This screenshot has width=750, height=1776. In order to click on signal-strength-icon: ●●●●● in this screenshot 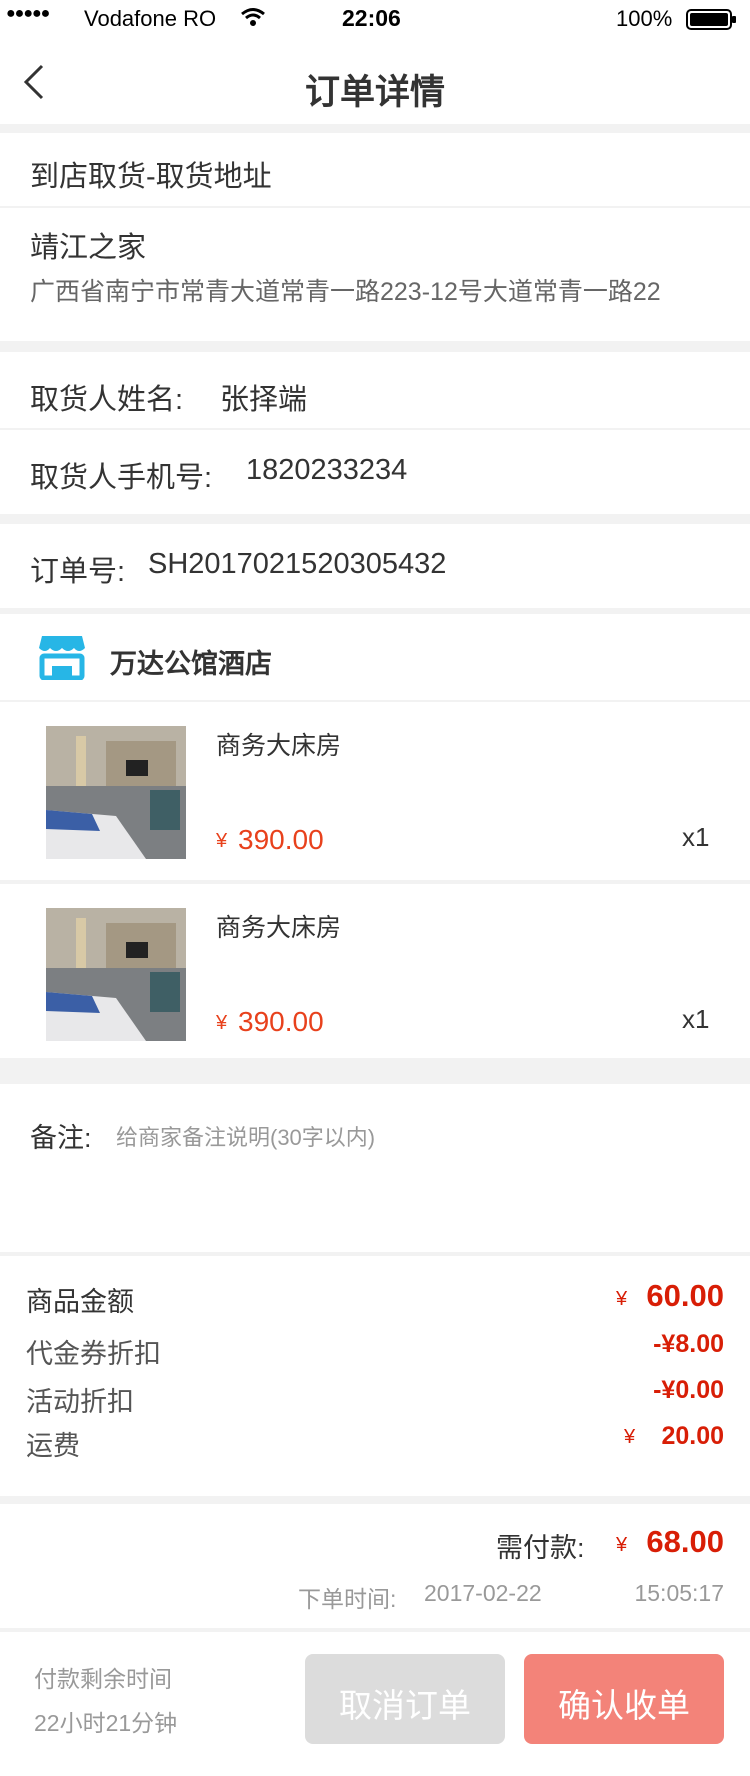, I will do `click(28, 13)`.